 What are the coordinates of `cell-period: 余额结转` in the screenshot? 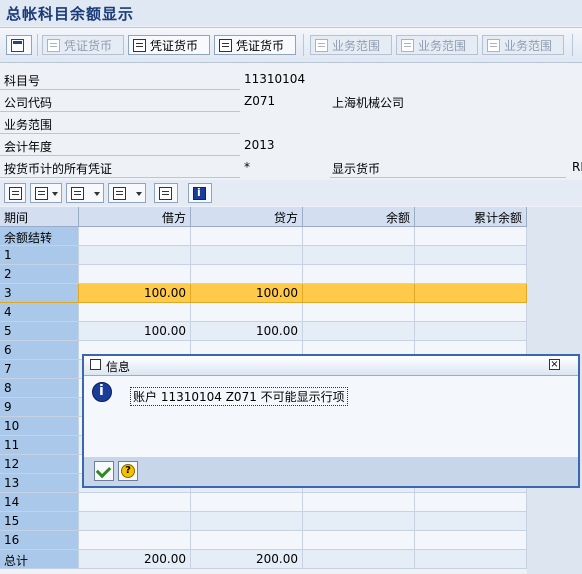 It's located at (39, 236).